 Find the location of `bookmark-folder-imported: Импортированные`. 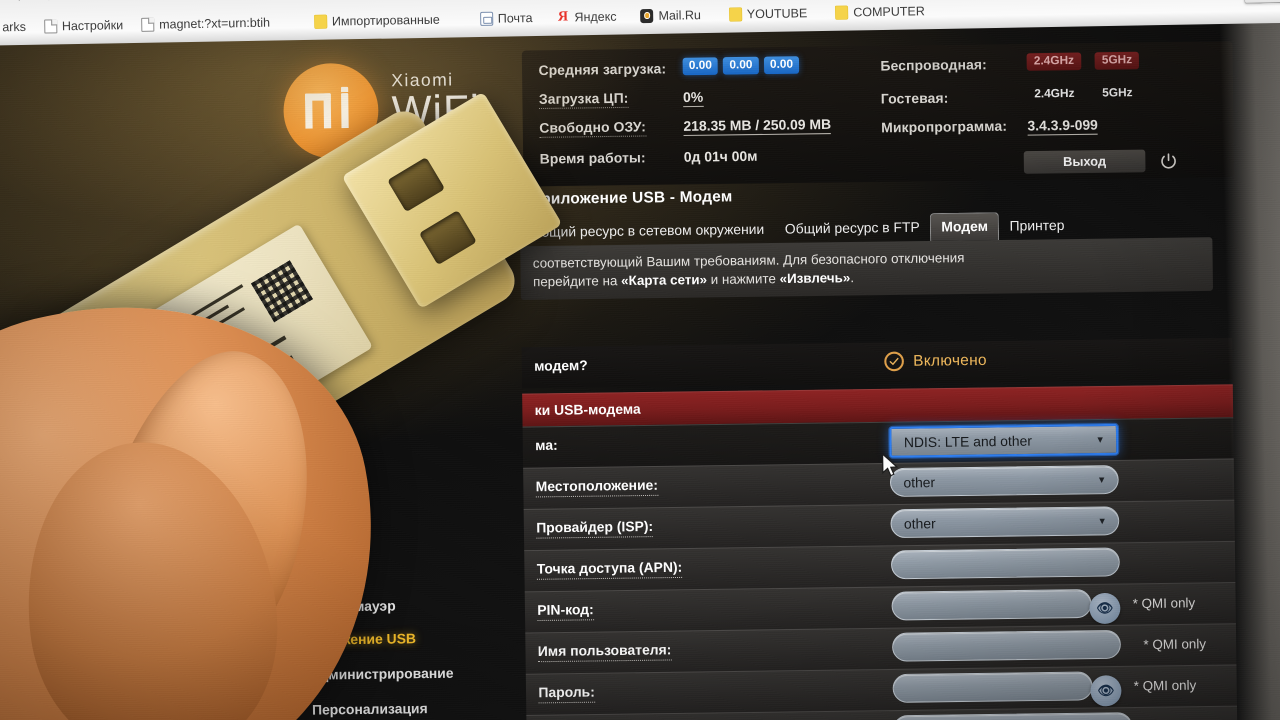

bookmark-folder-imported: Импортированные is located at coordinates (377, 21).